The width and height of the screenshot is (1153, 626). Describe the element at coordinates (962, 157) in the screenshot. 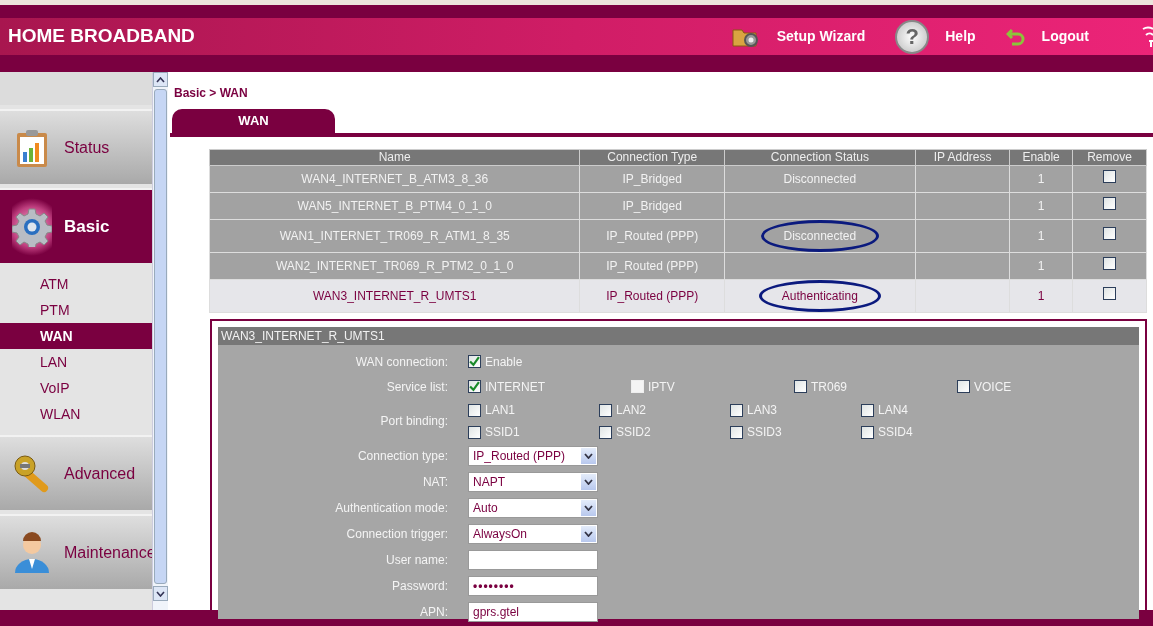

I see `column-header: IP Address` at that location.